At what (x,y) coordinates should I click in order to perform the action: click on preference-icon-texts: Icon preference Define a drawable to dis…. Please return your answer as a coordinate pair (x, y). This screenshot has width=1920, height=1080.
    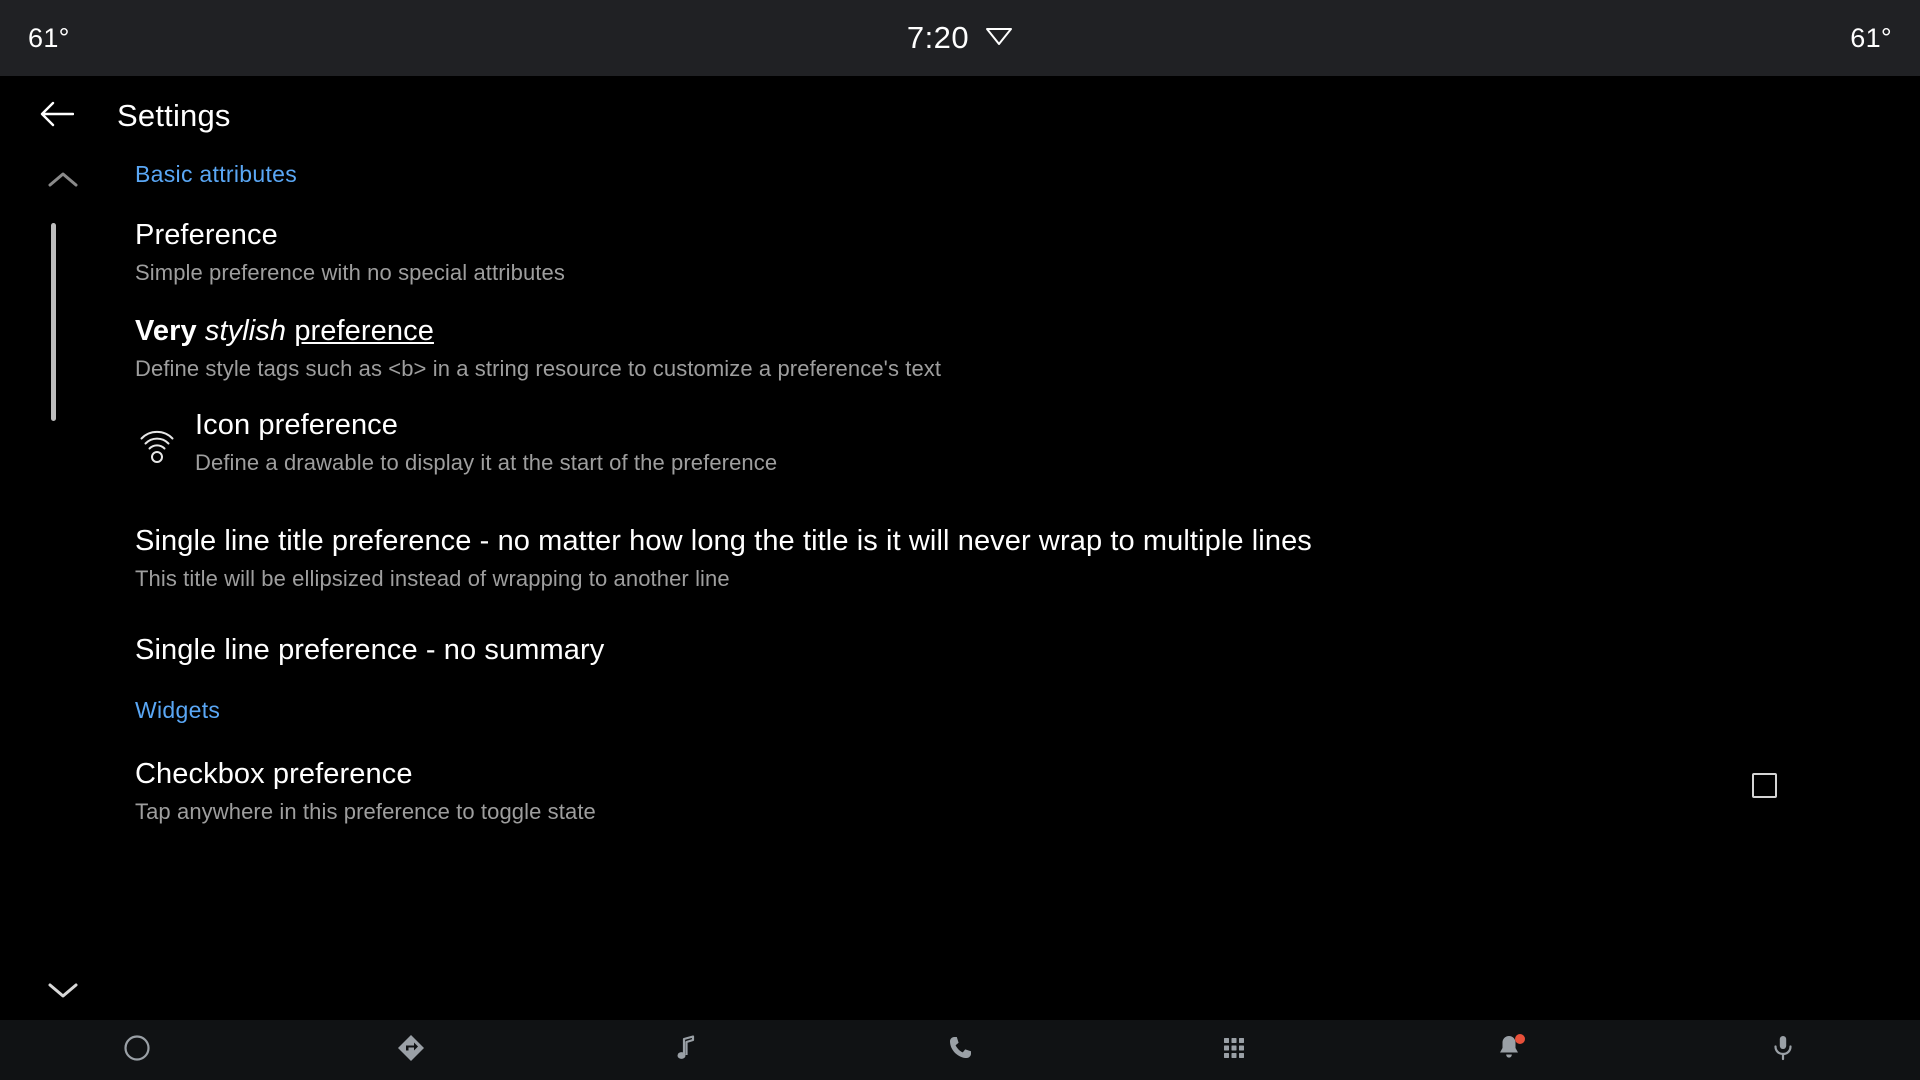
    Looking at the image, I should click on (486, 442).